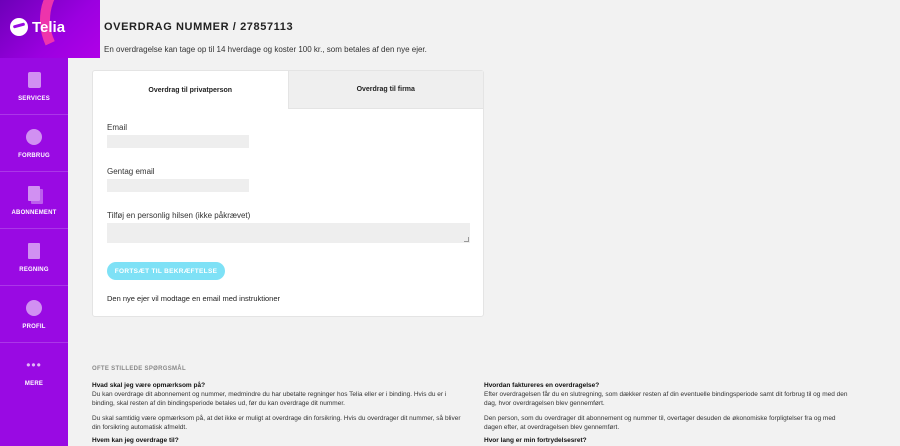 This screenshot has width=900, height=446. What do you see at coordinates (34, 137) in the screenshot?
I see `pie-chart-icon` at bounding box center [34, 137].